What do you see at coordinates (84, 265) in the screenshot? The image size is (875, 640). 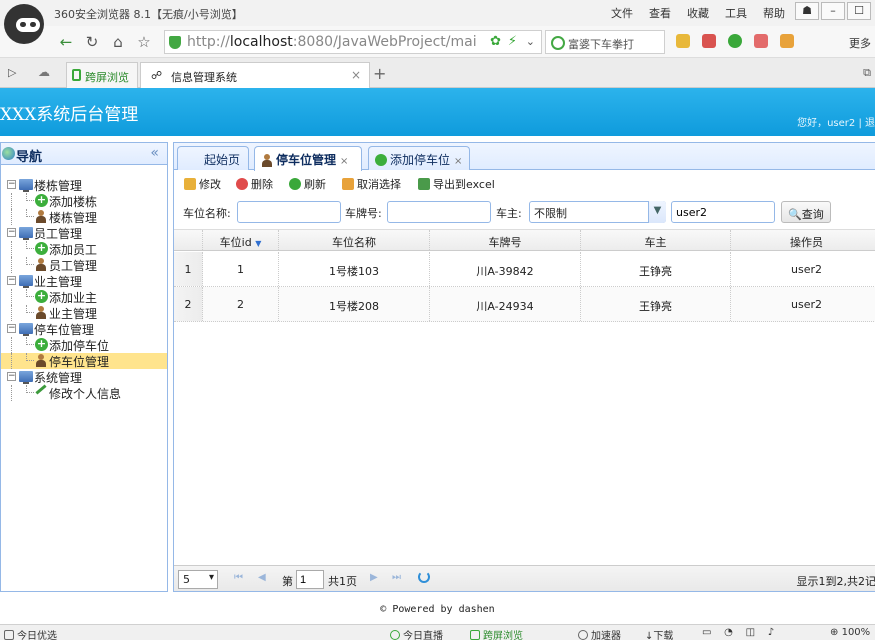 I see `sidebar-item-staff-manage: 员工管理` at bounding box center [84, 265].